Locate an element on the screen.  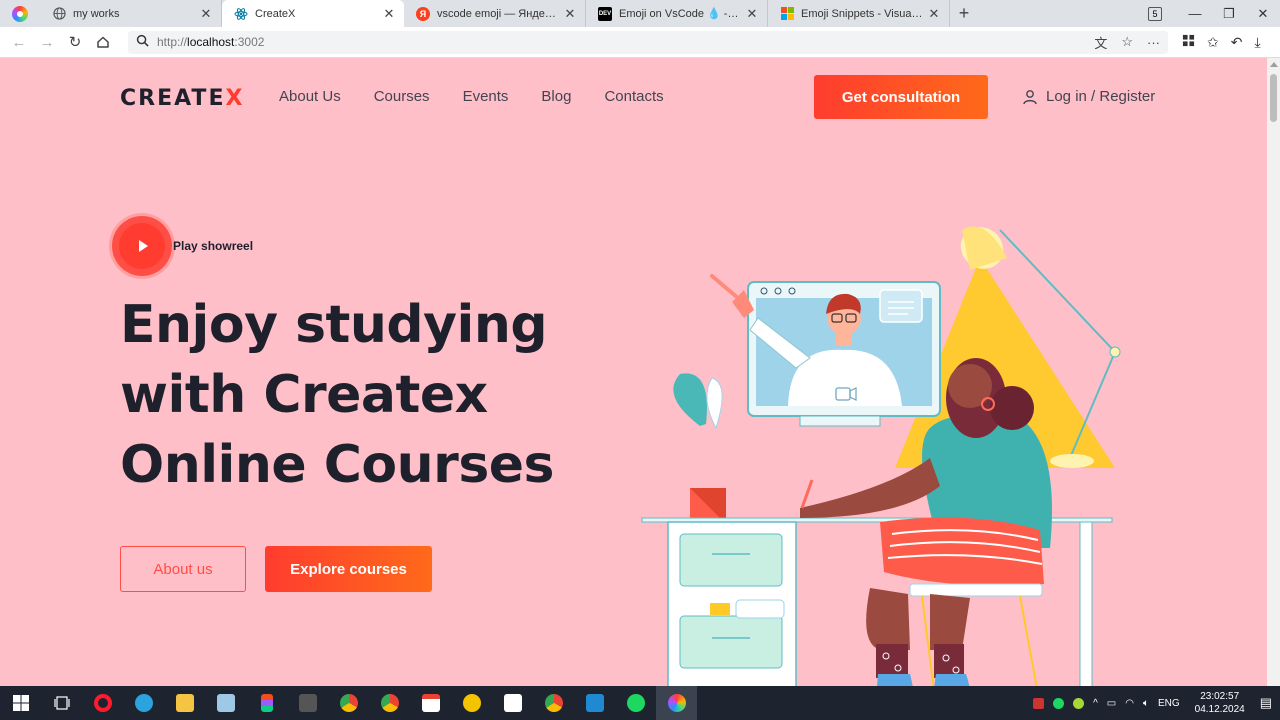
tray-app-icon is located at coordinates (1079, 703).